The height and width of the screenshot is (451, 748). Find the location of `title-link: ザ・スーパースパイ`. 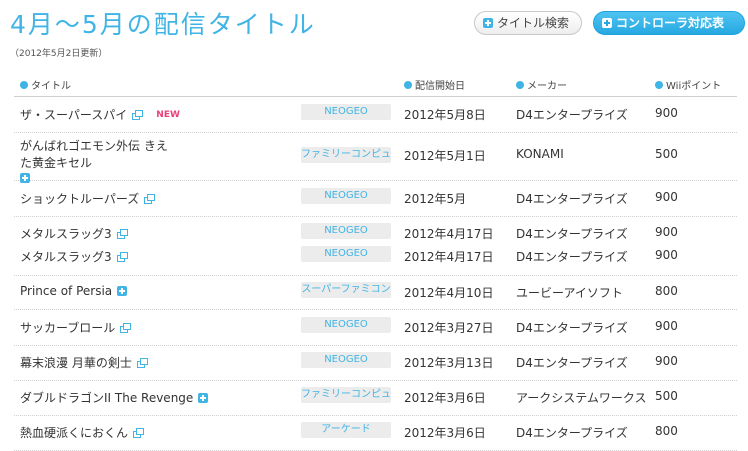

title-link: ザ・スーパースパイ is located at coordinates (73, 114).